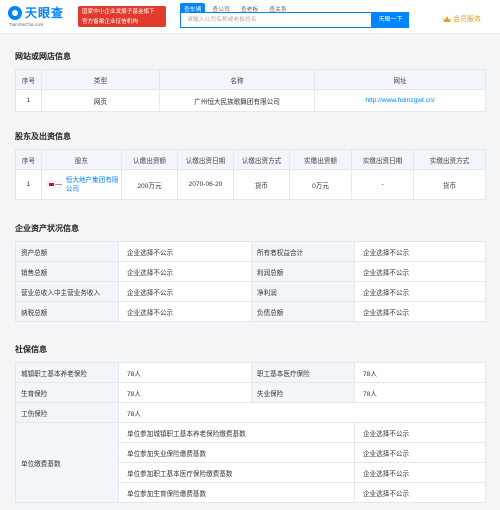  Describe the element at coordinates (303, 372) in the screenshot. I see `label-medical-insurance: 职工基本医疗保险` at that location.